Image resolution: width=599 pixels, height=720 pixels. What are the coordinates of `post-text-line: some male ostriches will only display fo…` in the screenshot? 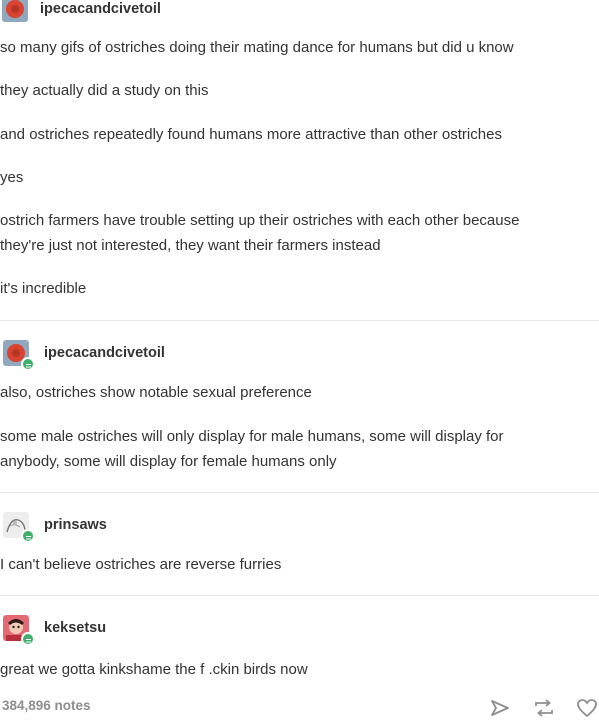 It's located at (252, 436).